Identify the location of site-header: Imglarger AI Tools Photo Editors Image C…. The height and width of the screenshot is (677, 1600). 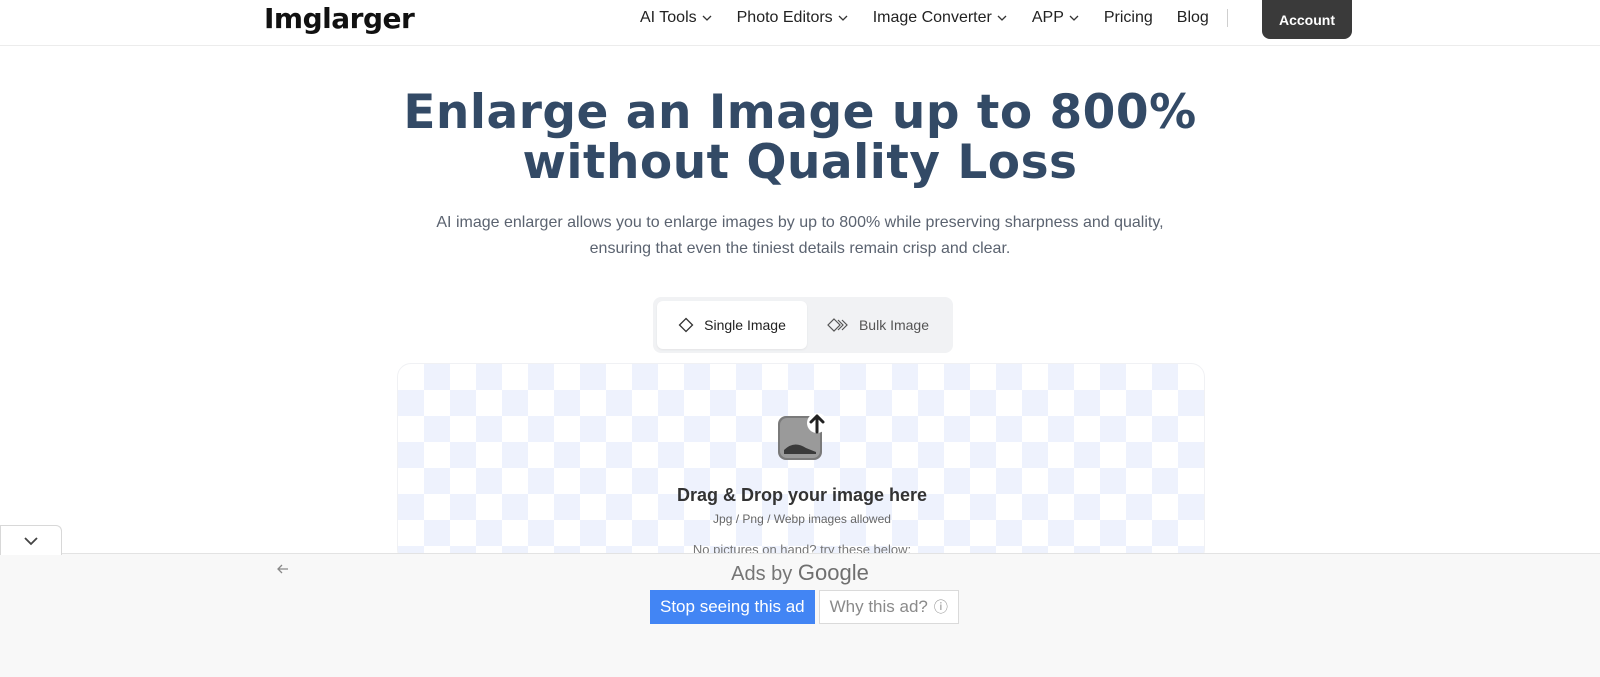
(800, 23).